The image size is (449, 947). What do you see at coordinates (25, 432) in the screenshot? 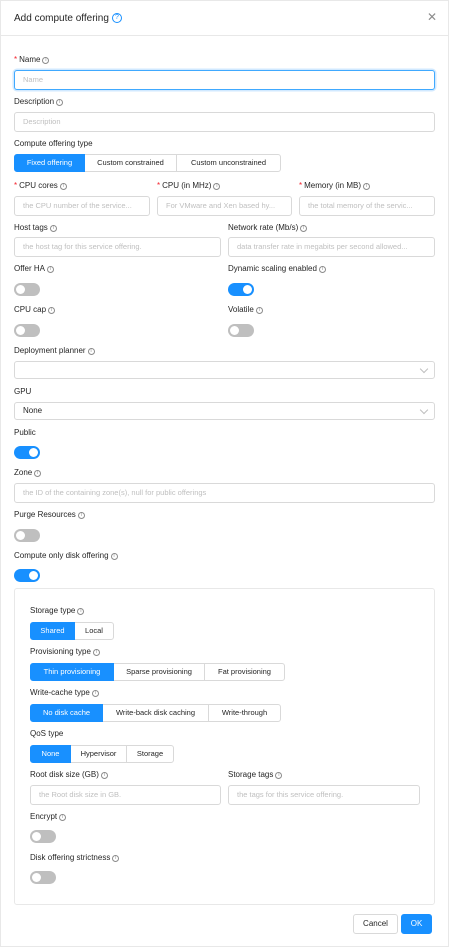
I see `public-label: Public` at bounding box center [25, 432].